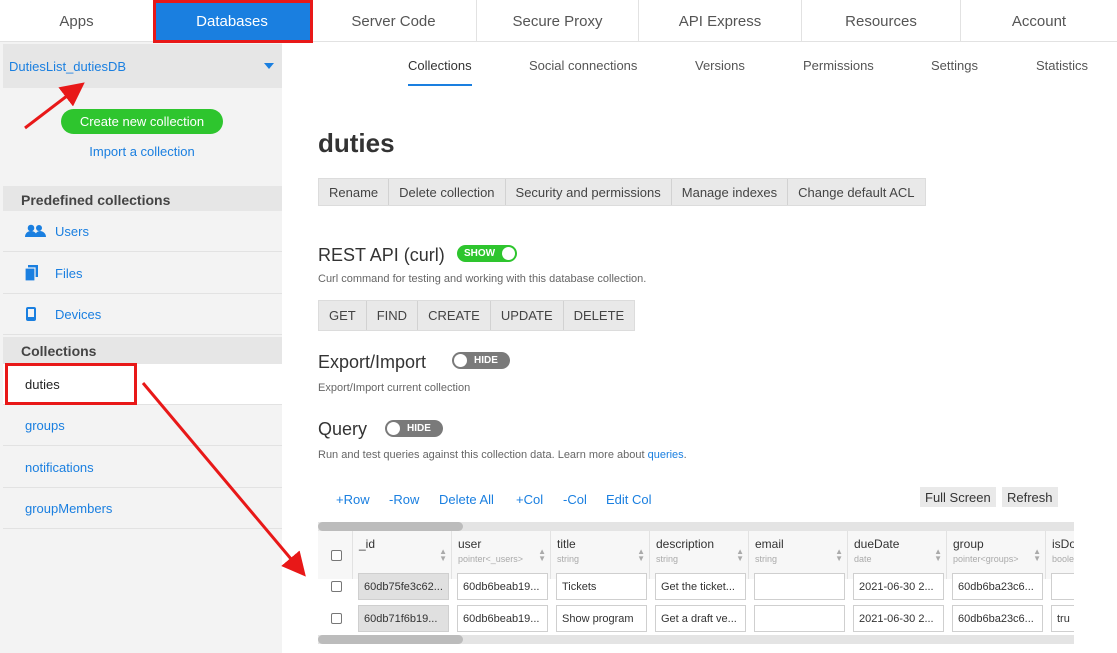 The width and height of the screenshot is (1117, 653). What do you see at coordinates (629, 499) in the screenshot?
I see `edit-column-button: Edit Col` at bounding box center [629, 499].